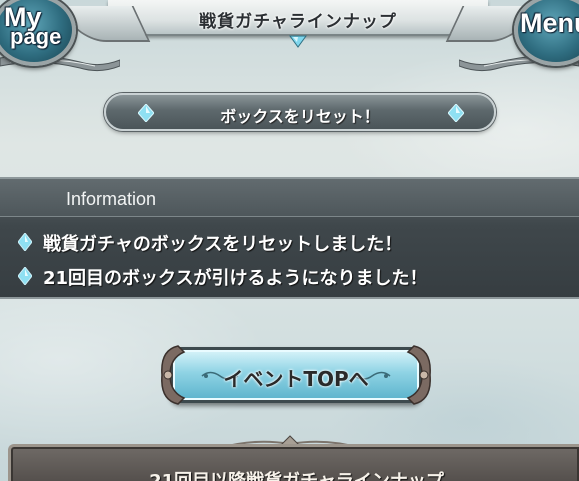 The width and height of the screenshot is (579, 481). What do you see at coordinates (293, 462) in the screenshot?
I see `lineup-banner: 21回目以降戦貨ガチャラインナップ` at bounding box center [293, 462].